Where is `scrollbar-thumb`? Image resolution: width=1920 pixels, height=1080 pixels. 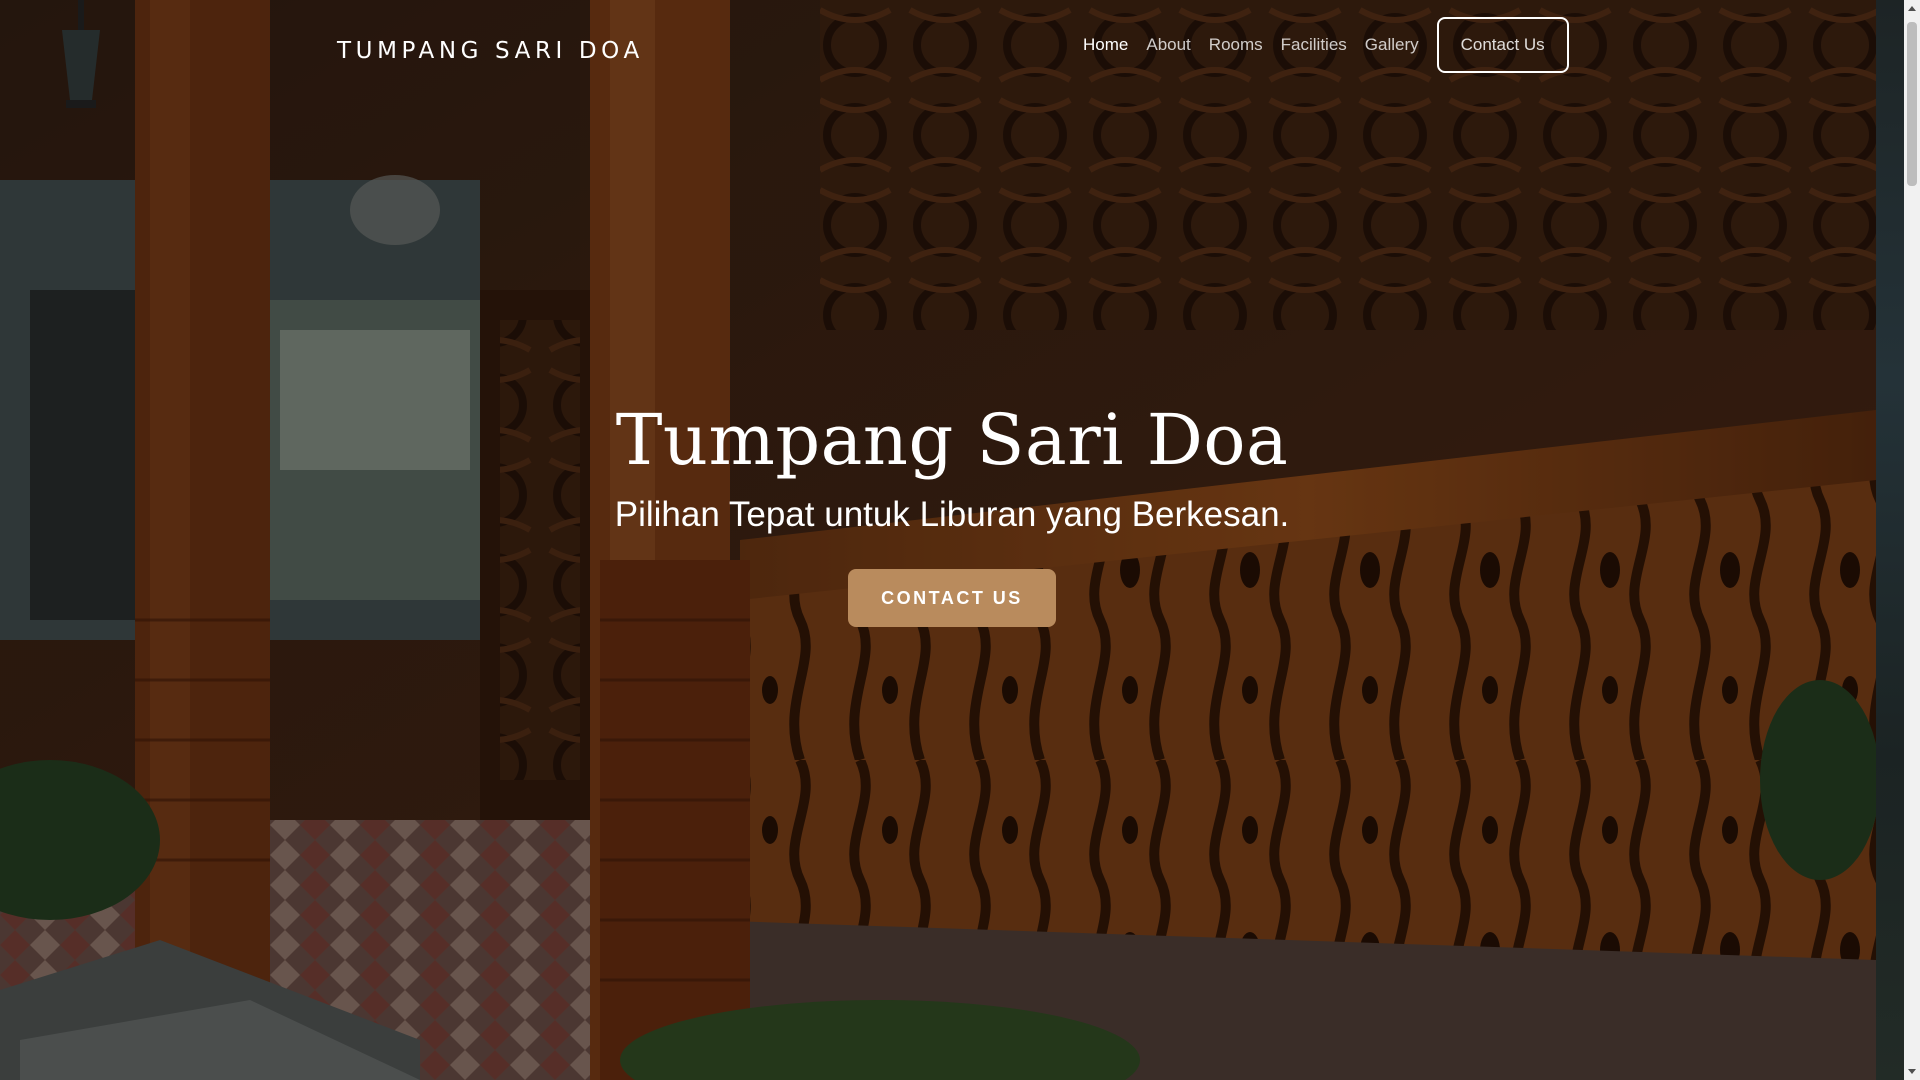 scrollbar-thumb is located at coordinates (1912, 104).